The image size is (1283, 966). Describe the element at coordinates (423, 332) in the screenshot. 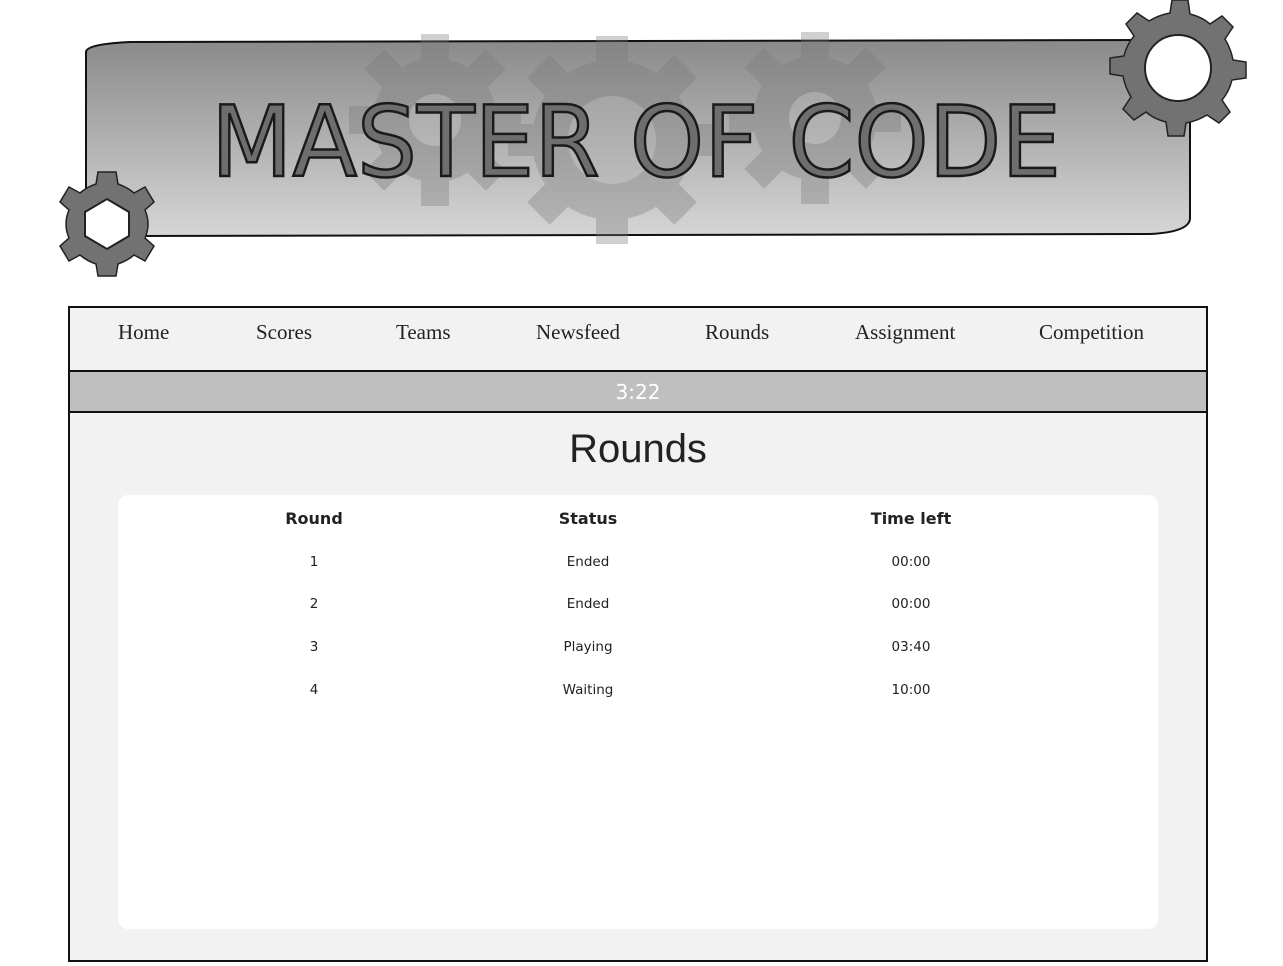

I see `nav-item-teams: Teams` at that location.